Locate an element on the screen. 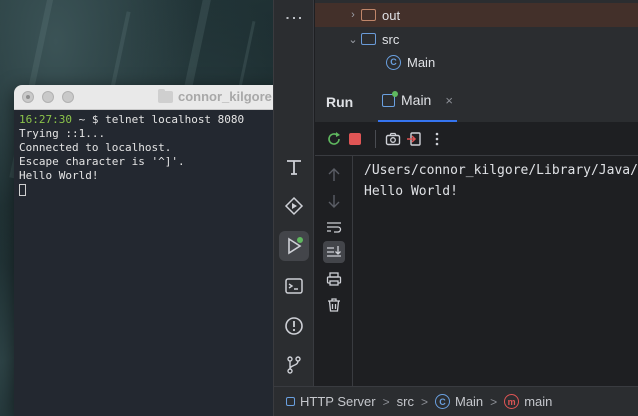 The width and height of the screenshot is (638, 416). zoom-button is located at coordinates (68, 97).